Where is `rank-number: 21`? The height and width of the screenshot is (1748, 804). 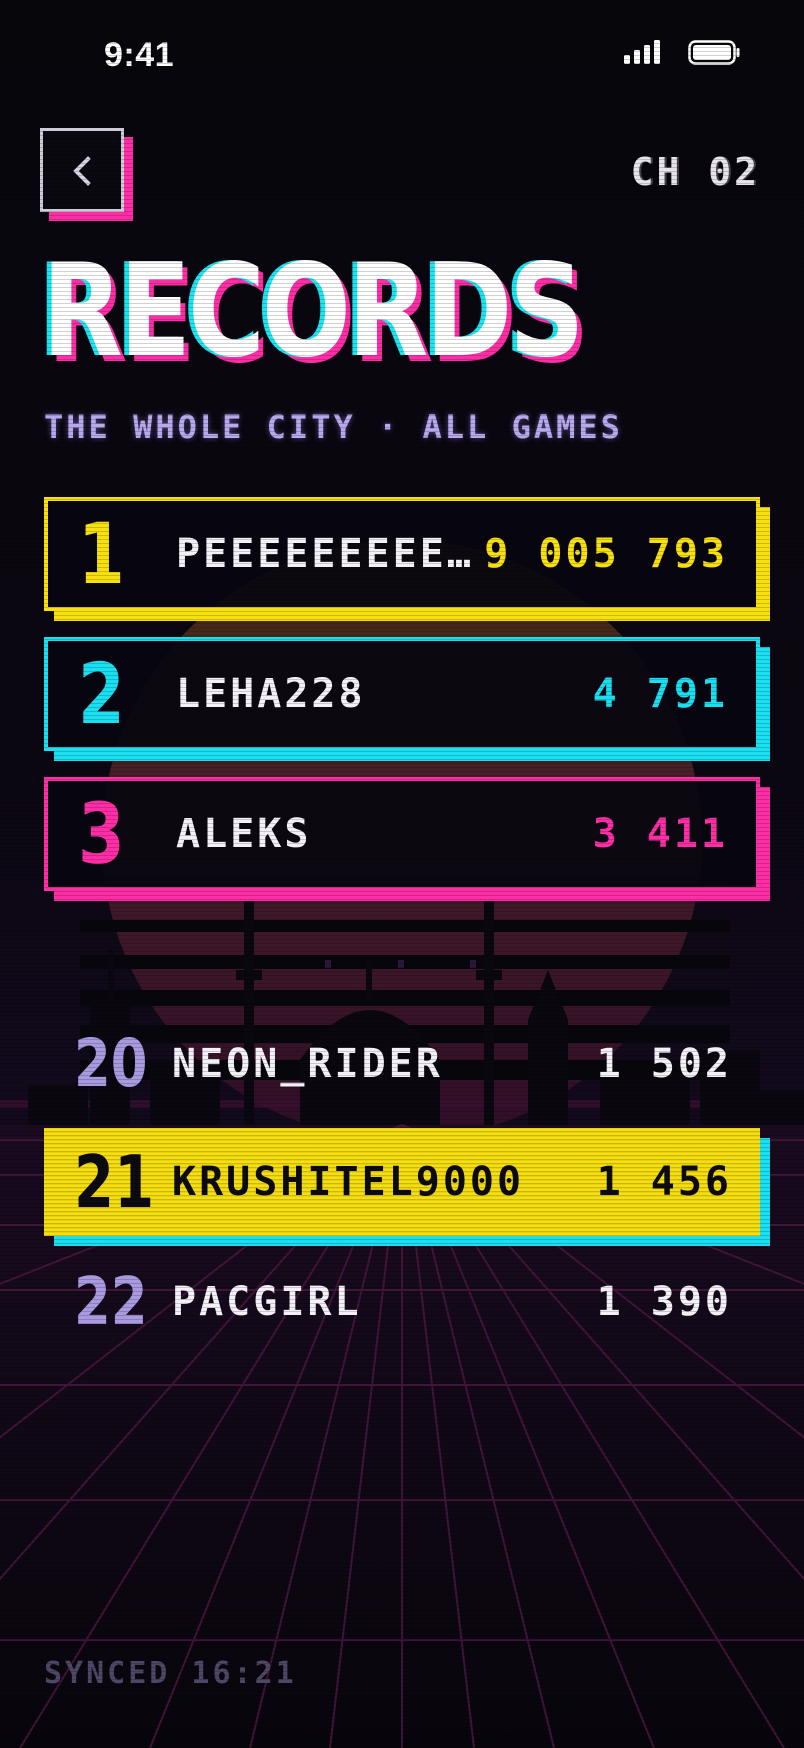 rank-number: 21 is located at coordinates (114, 1182).